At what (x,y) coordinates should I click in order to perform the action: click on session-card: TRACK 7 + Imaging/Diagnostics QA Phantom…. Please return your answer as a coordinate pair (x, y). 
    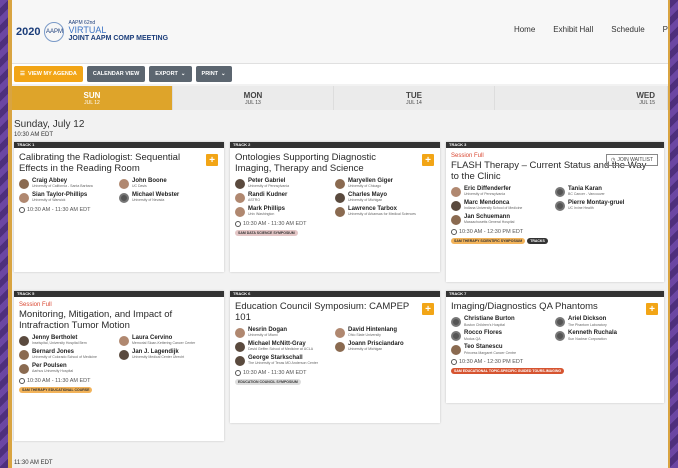
    Looking at the image, I should click on (555, 347).